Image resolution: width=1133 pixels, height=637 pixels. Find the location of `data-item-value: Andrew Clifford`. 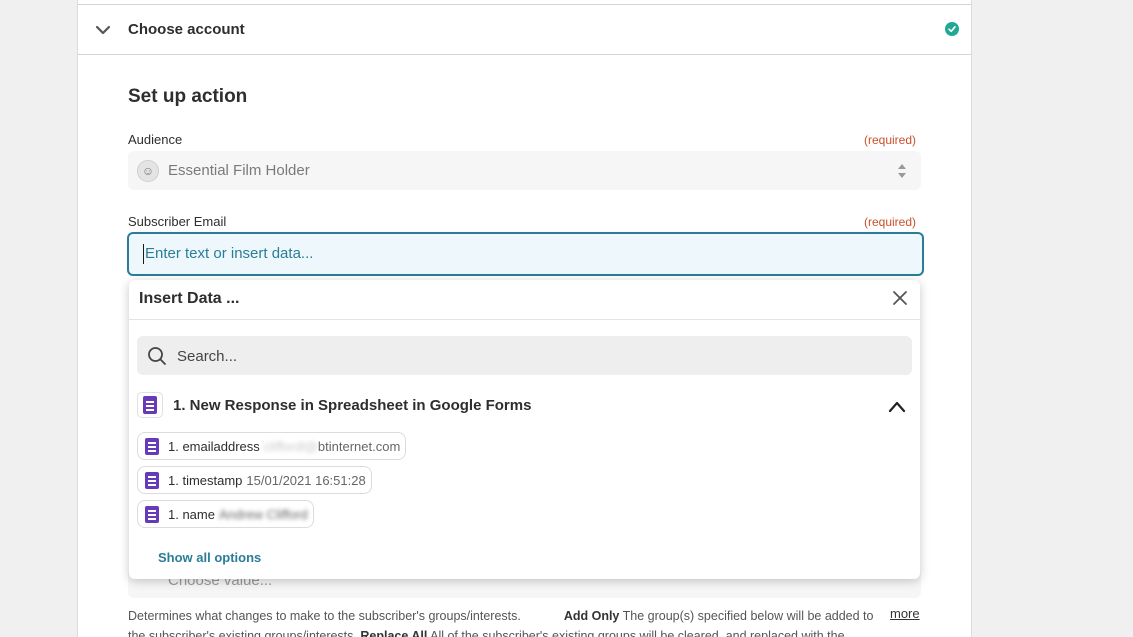

data-item-value: Andrew Clifford is located at coordinates (263, 514).